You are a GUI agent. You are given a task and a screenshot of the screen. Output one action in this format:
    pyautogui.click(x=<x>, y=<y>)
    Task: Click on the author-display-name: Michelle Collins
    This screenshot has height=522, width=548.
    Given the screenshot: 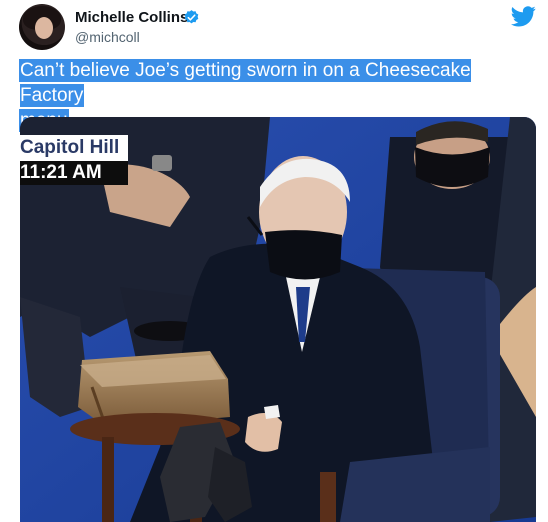 What is the action you would take?
    pyautogui.click(x=131, y=17)
    